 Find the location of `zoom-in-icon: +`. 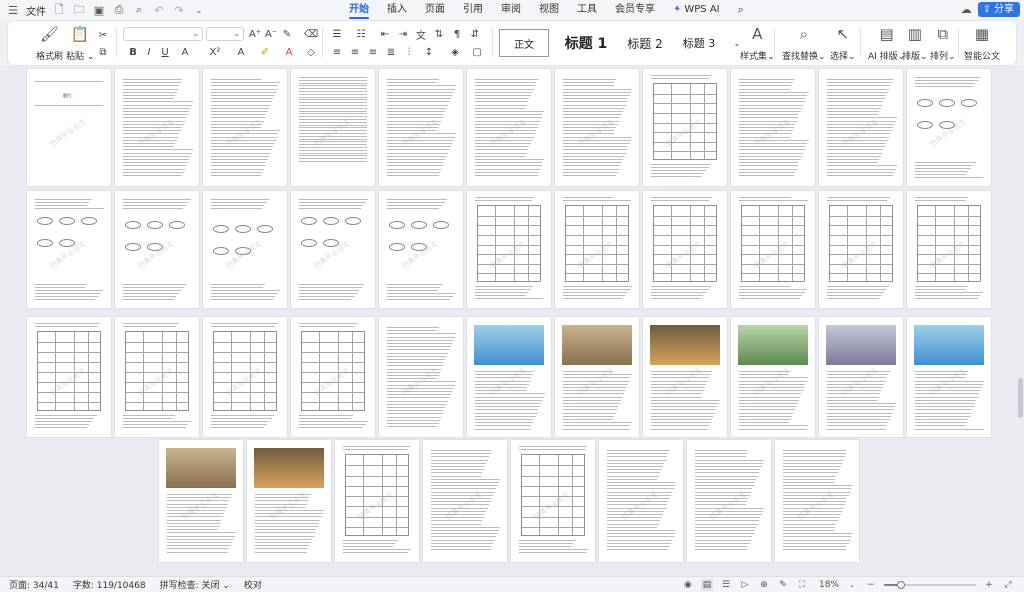

zoom-in-icon: + is located at coordinates (989, 585).